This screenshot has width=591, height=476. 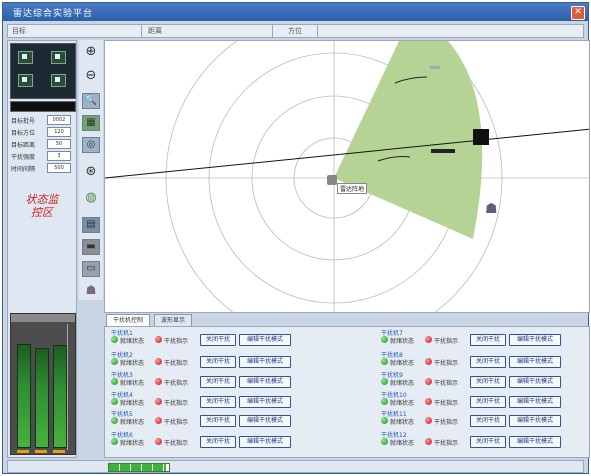 What do you see at coordinates (59, 144) in the screenshot?
I see `stat-field: 50` at bounding box center [59, 144].